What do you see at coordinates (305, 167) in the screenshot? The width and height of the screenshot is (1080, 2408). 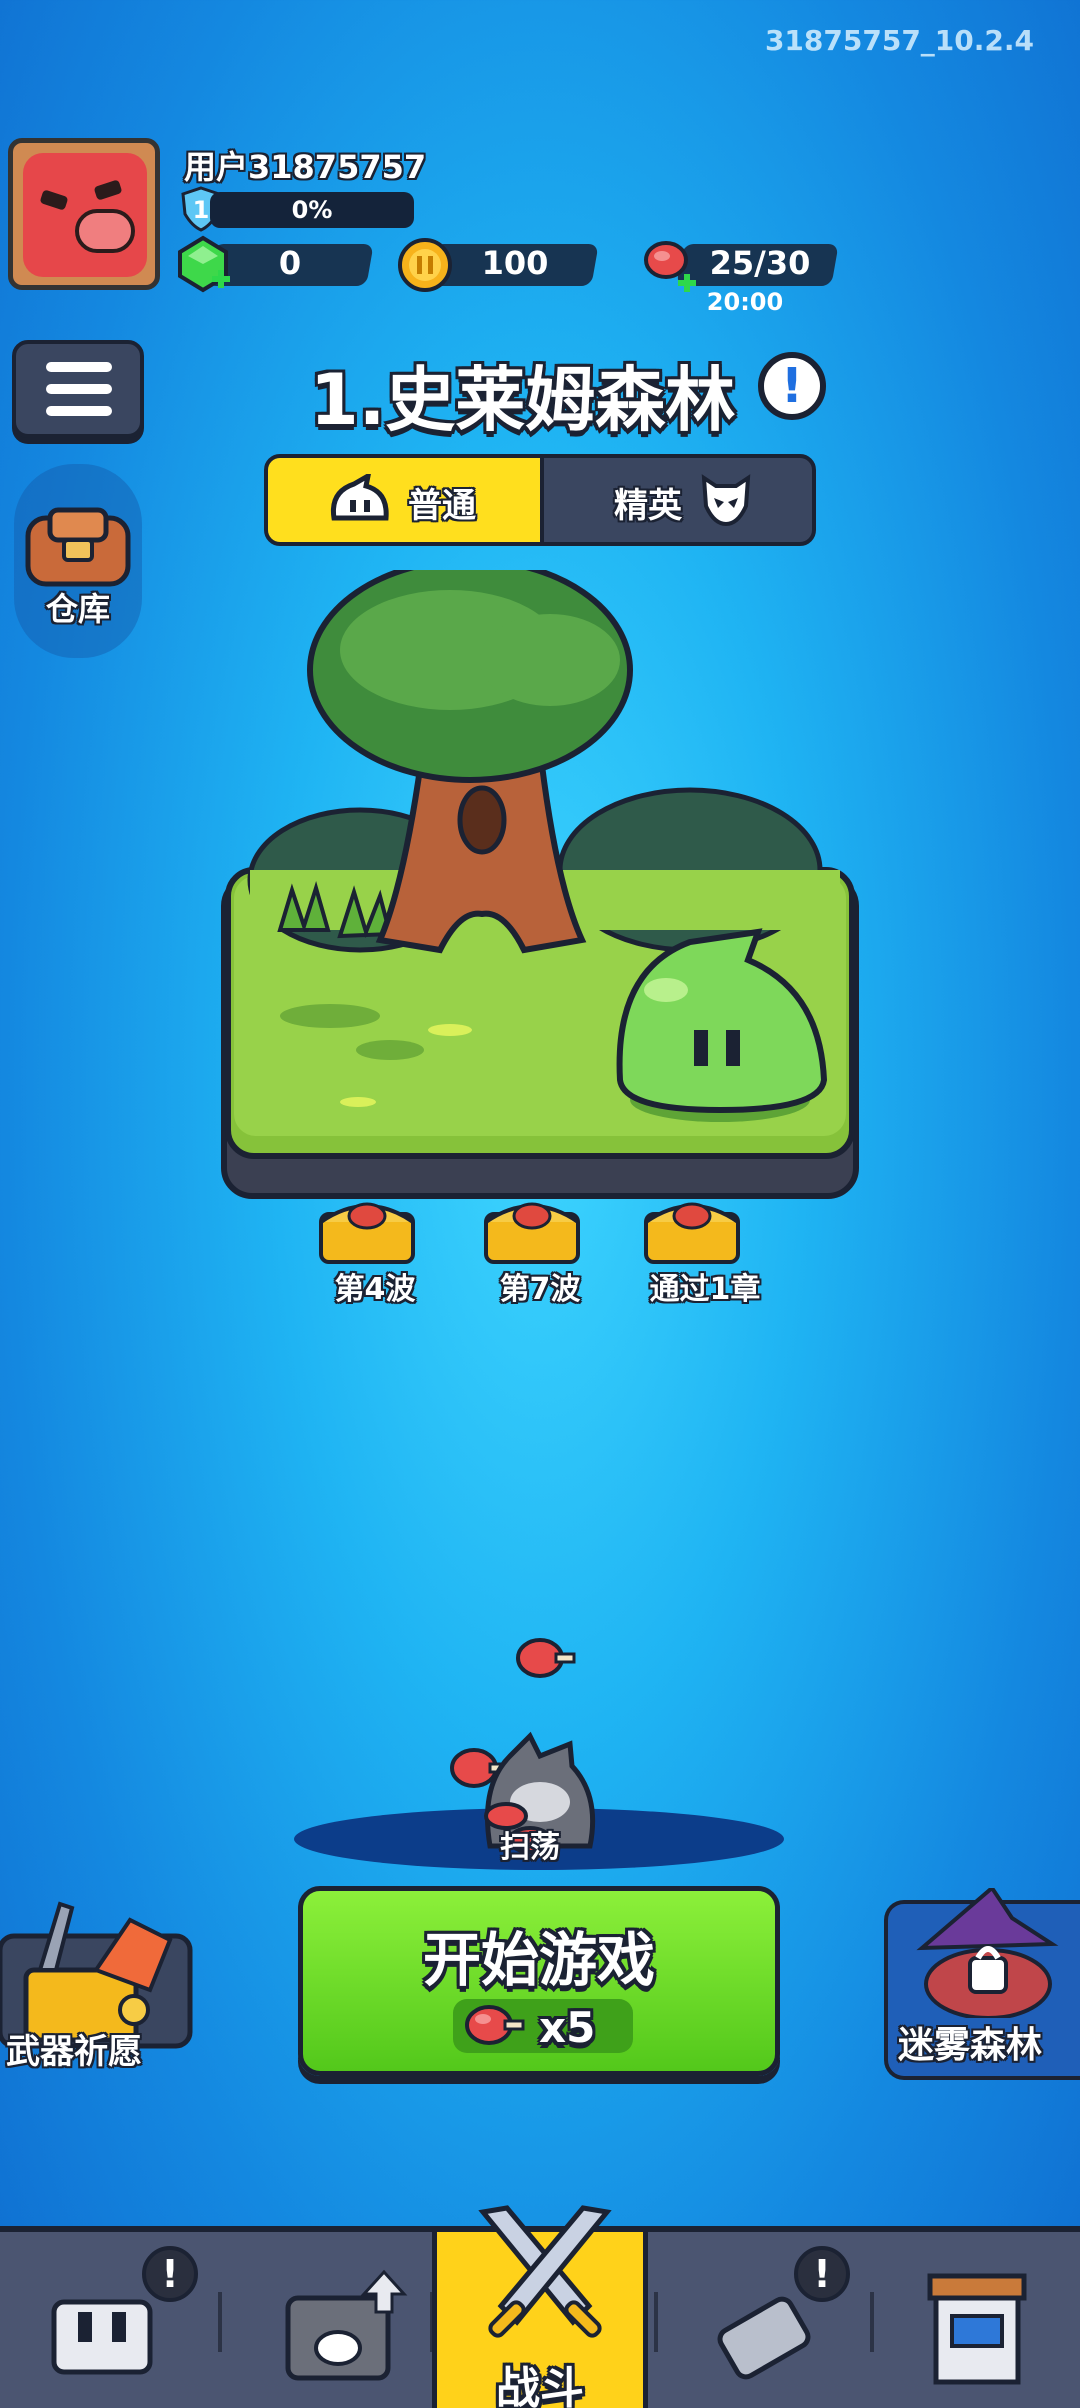 I see `player-name: 用户31875757` at bounding box center [305, 167].